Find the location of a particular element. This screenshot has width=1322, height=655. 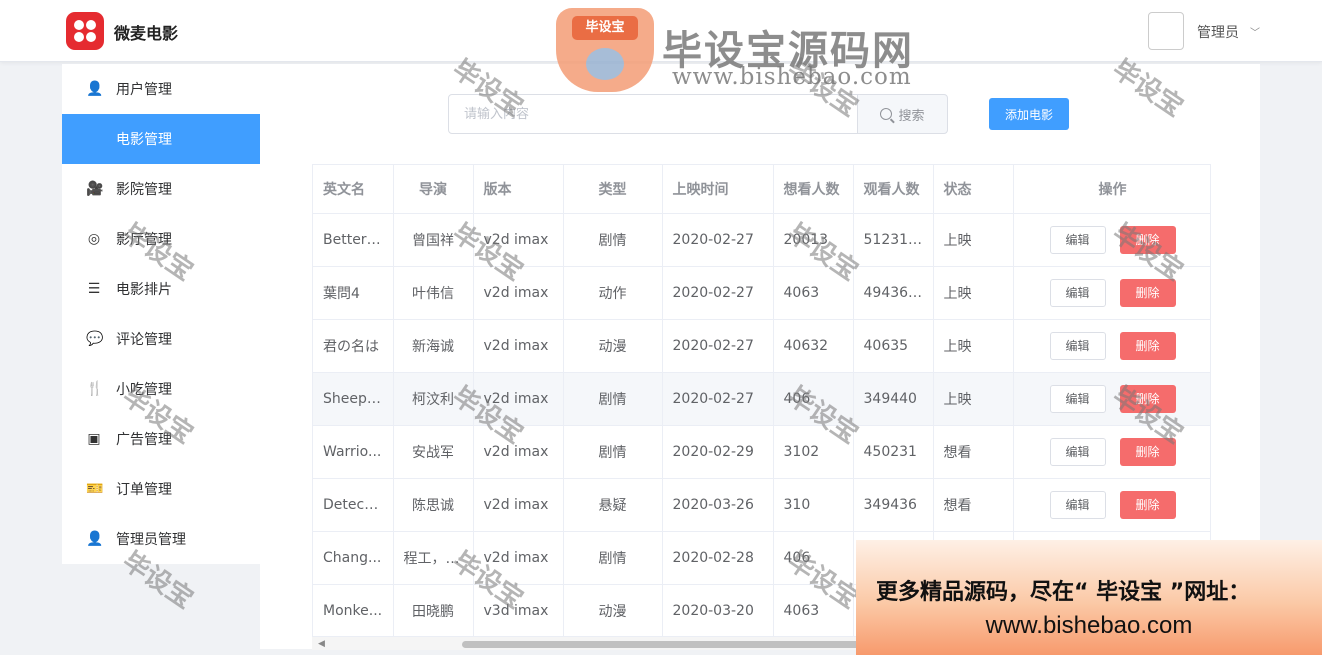

watermark-banner-line1: 更多精品源码，尽在“ 毕设宝 ”网址： is located at coordinates (1063, 592).